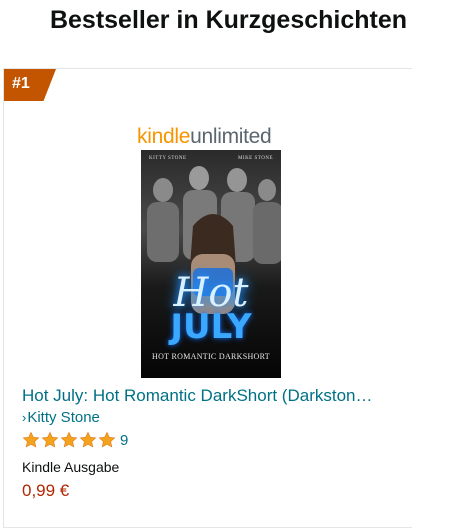  I want to click on rating-stars: 9, so click(75, 442).